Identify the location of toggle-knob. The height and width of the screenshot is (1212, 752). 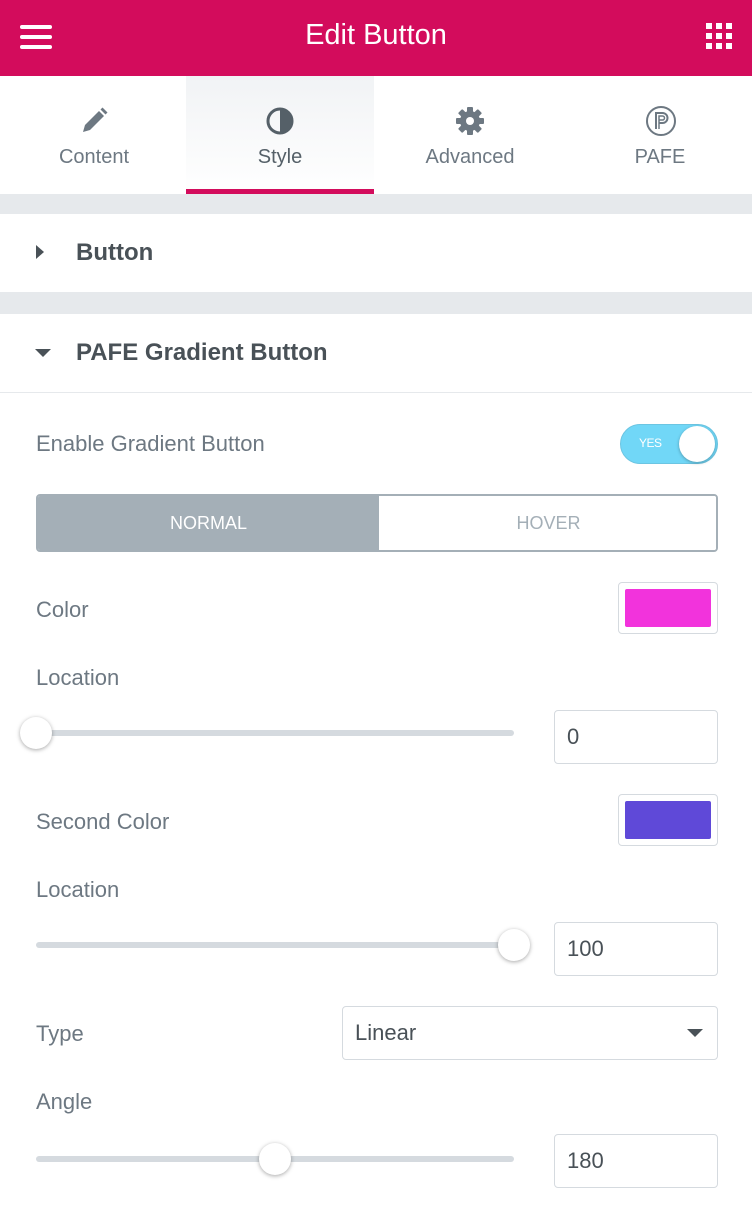
(697, 444).